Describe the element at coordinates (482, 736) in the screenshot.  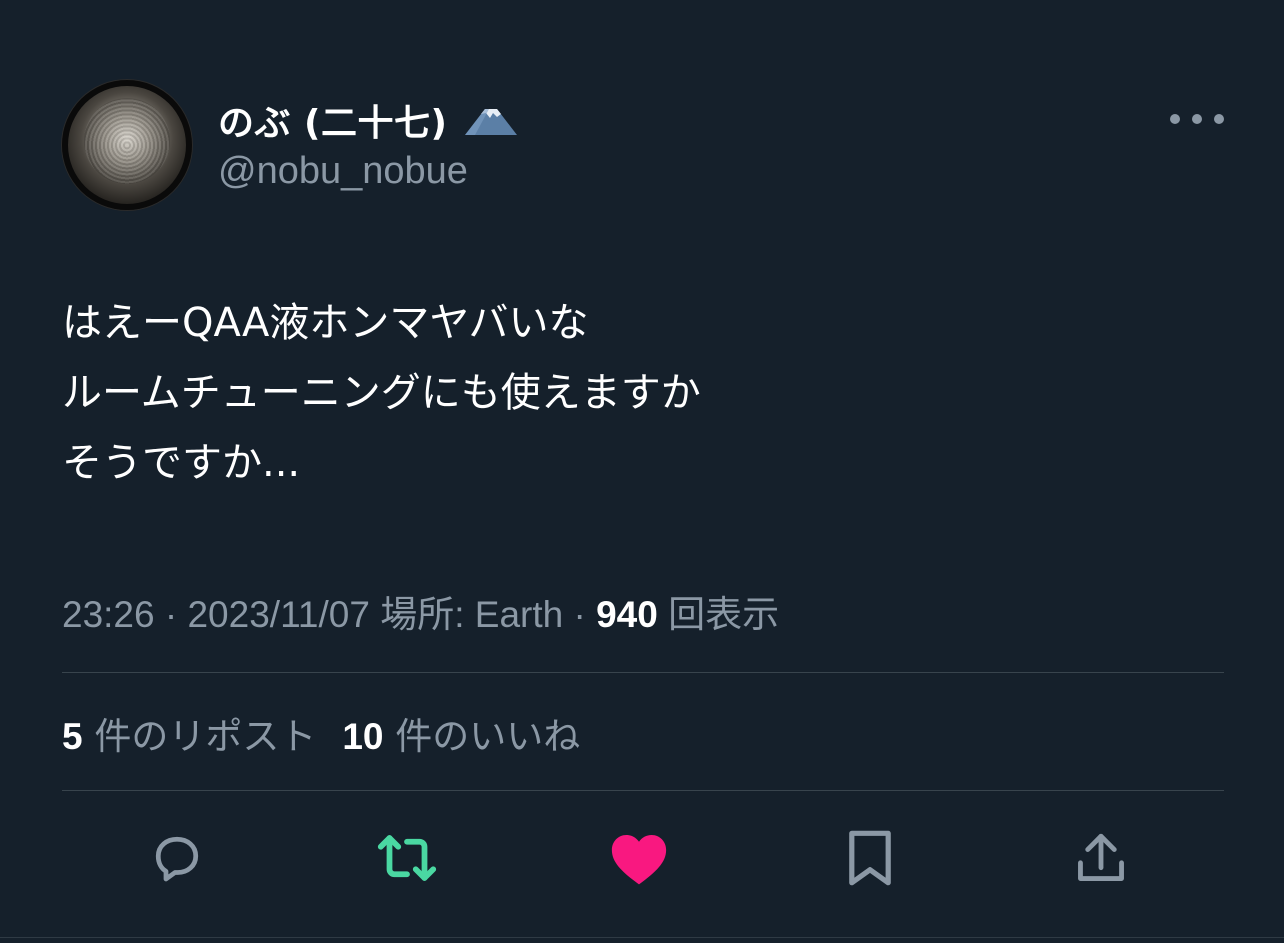
I see `likes-label: 件のいいね` at that location.